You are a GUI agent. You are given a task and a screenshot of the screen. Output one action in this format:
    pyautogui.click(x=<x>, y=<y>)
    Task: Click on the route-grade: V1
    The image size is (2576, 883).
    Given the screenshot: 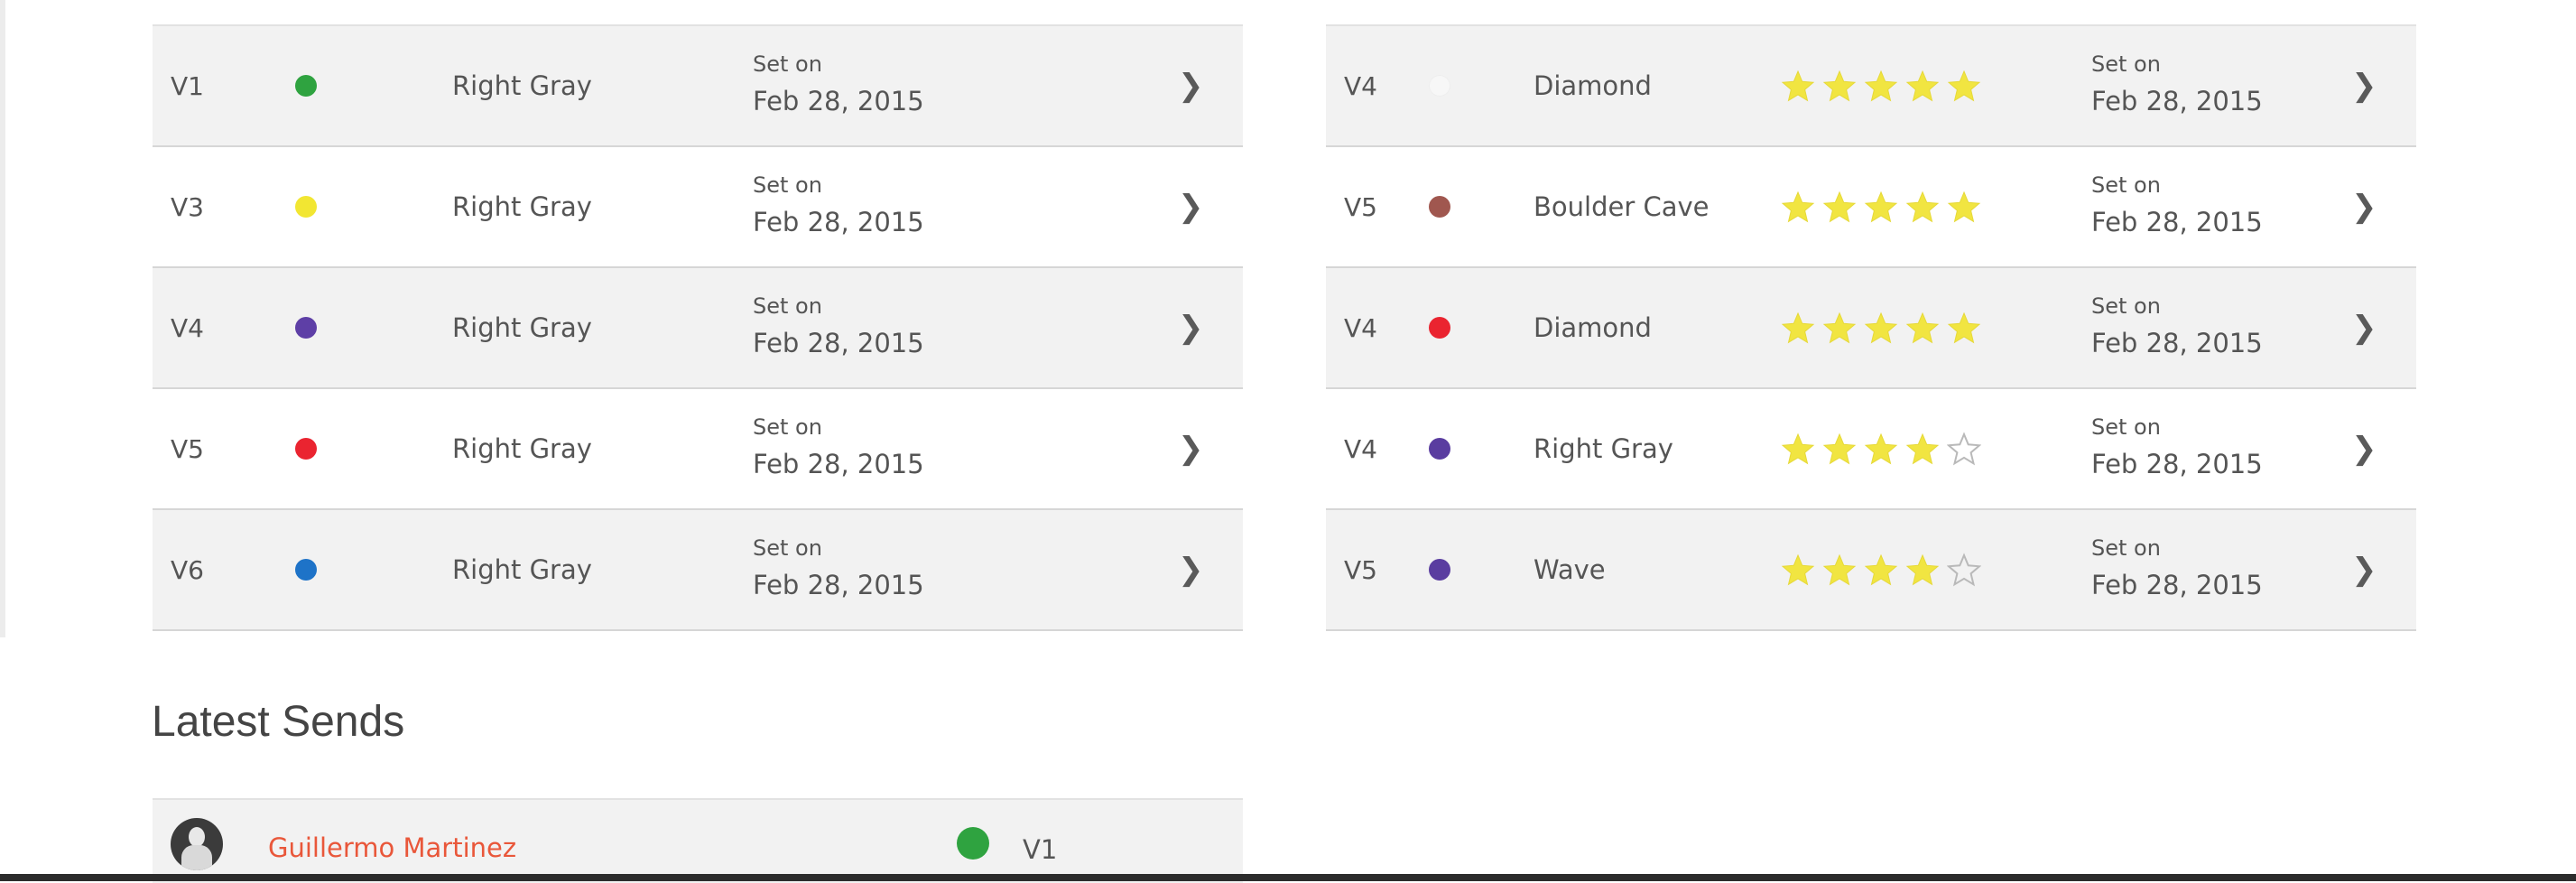 What is the action you would take?
    pyautogui.click(x=187, y=85)
    